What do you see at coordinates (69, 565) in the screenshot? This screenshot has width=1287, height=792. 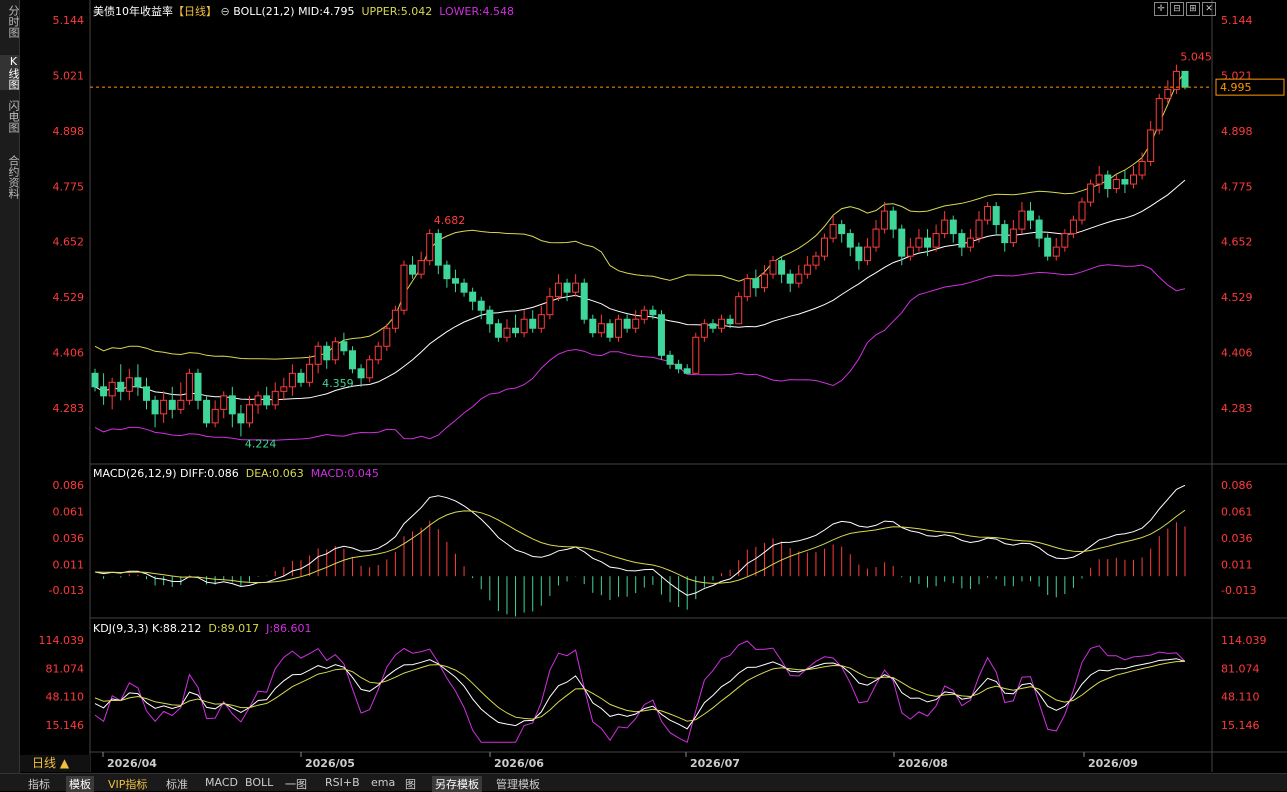 I see `macd-y-tick-left: 0.011` at bounding box center [69, 565].